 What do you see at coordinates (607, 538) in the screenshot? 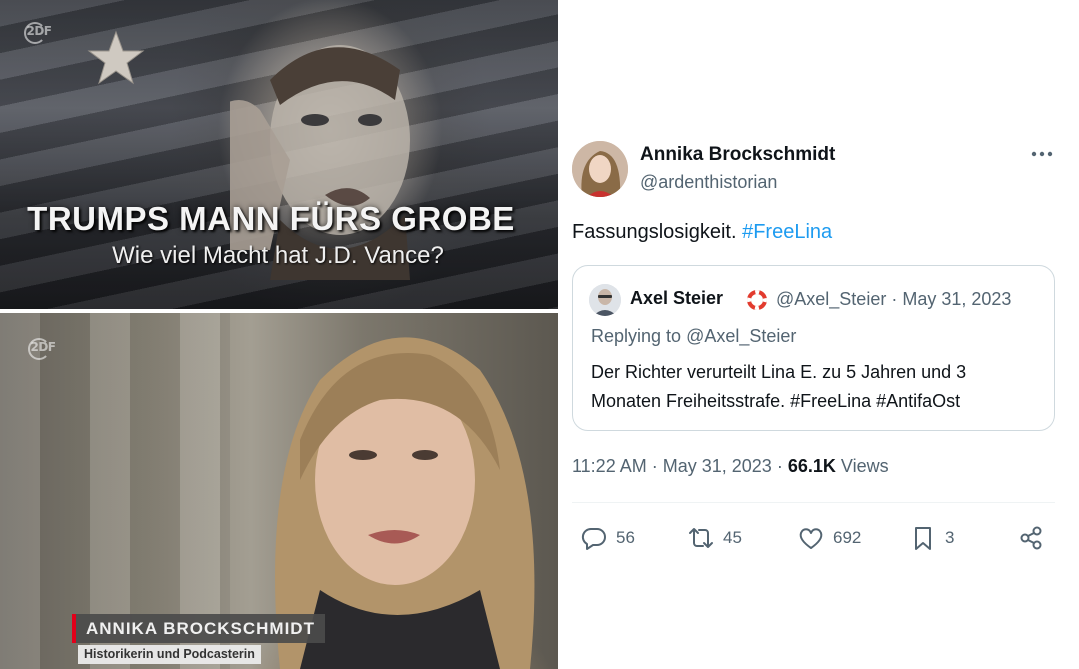
I see `reply-button: 56` at bounding box center [607, 538].